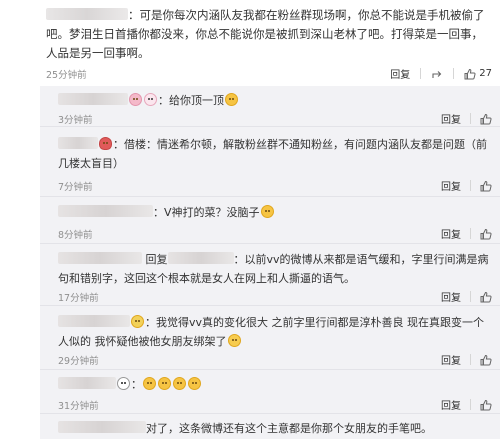 Image resolution: width=500 pixels, height=439 pixels. What do you see at coordinates (78, 298) in the screenshot?
I see `reply-time: 17分钟前` at bounding box center [78, 298].